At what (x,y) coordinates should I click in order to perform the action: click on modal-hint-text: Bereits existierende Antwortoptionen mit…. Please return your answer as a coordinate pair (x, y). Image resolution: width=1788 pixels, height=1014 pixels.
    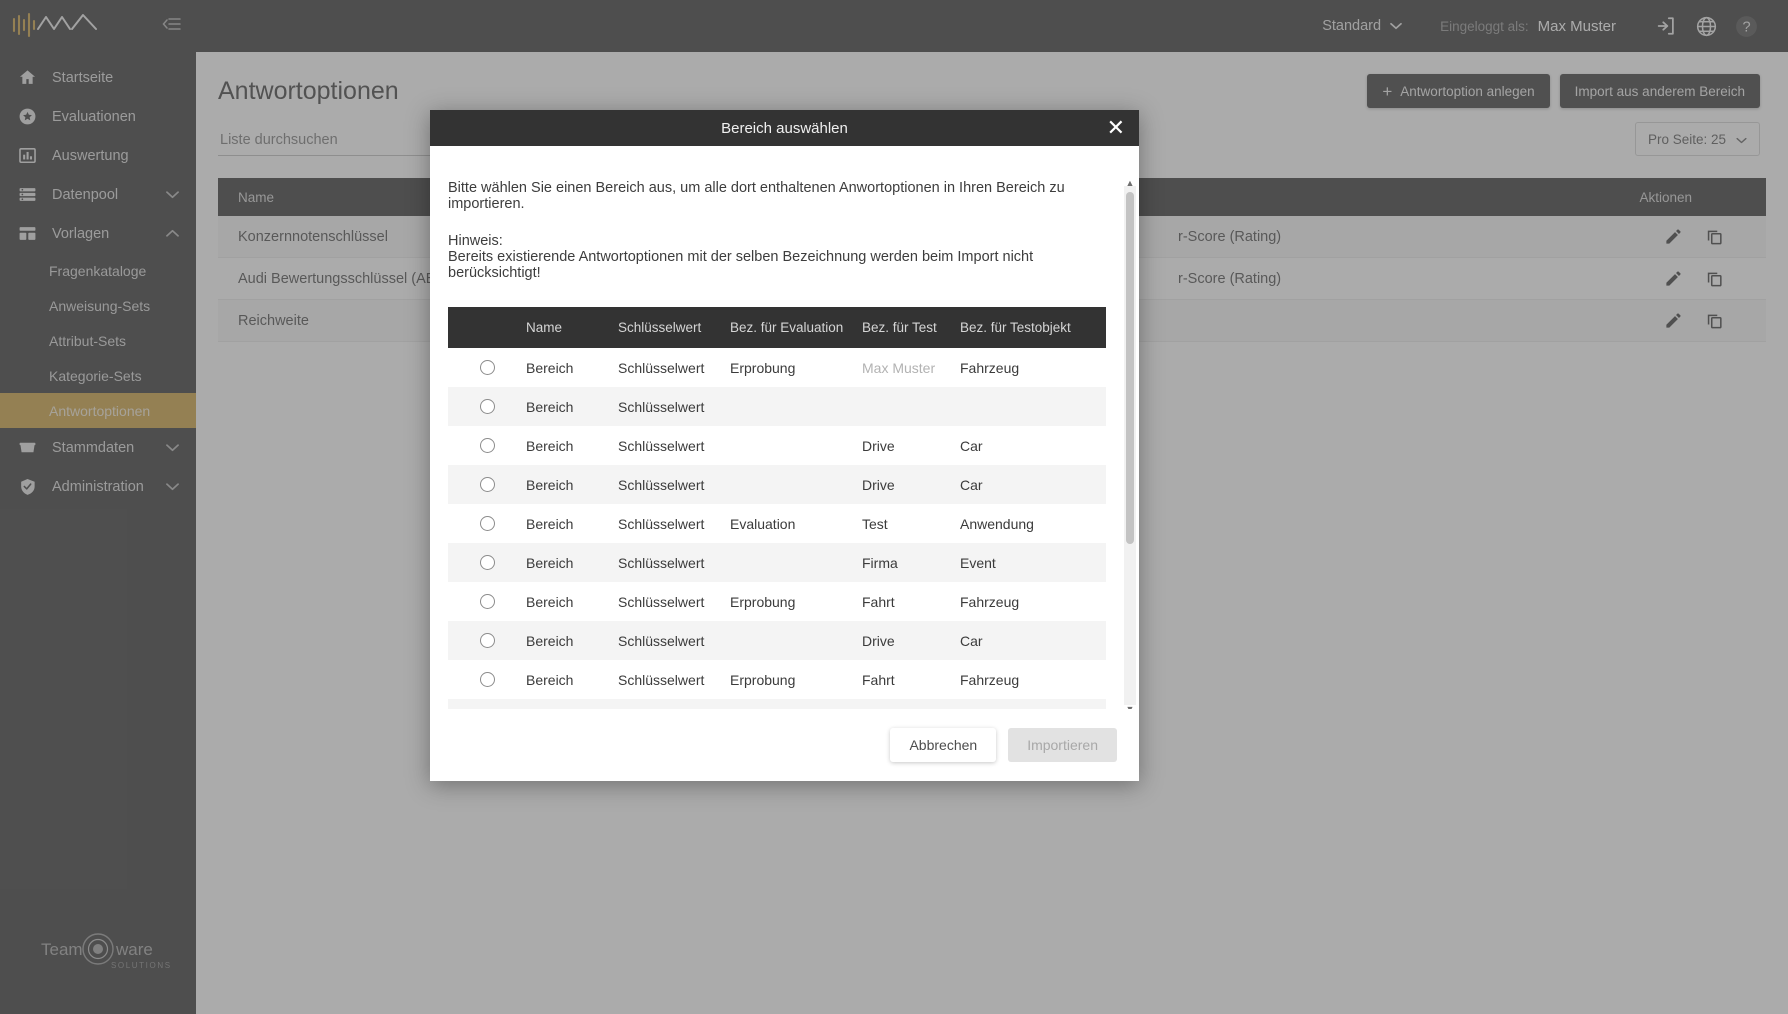
    Looking at the image, I should click on (741, 265).